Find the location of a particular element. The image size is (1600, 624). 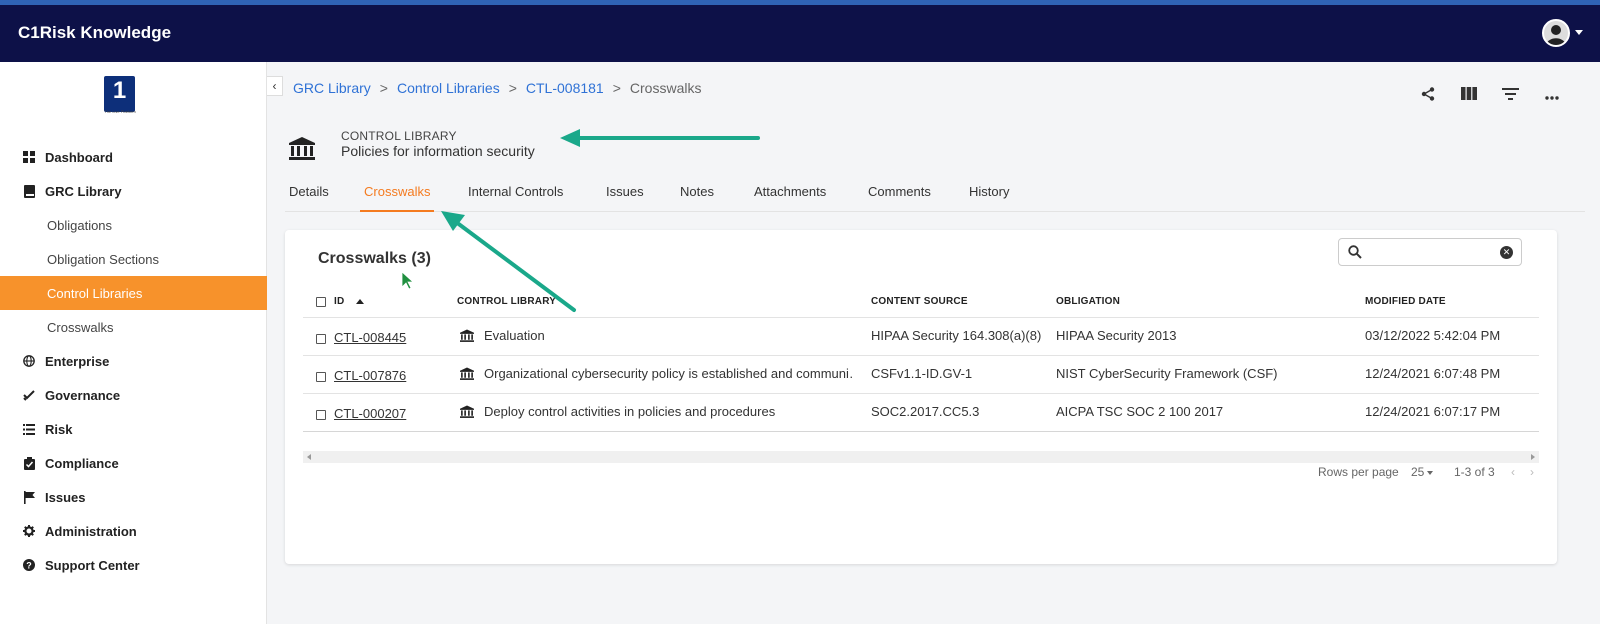

select-all-checkbox is located at coordinates (321, 302).